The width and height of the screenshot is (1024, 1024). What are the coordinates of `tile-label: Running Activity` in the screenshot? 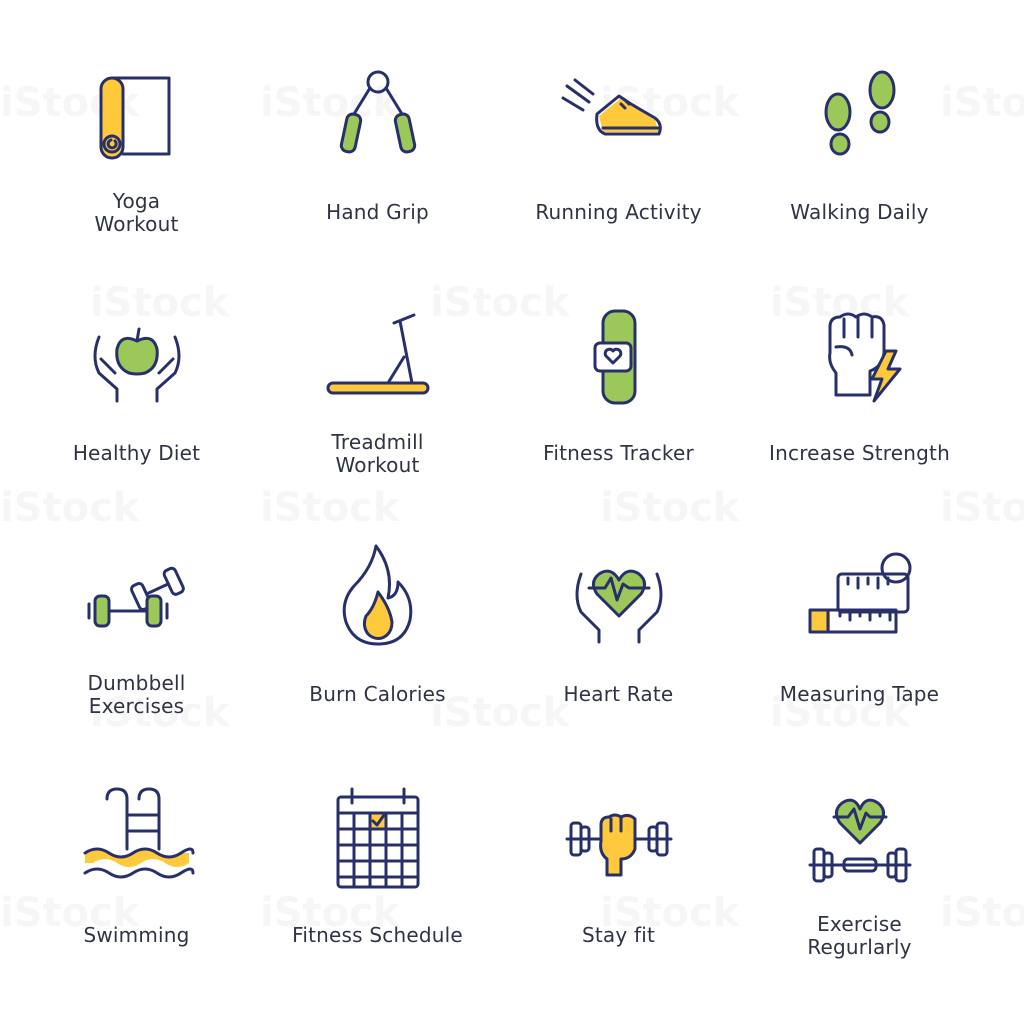 It's located at (618, 212).